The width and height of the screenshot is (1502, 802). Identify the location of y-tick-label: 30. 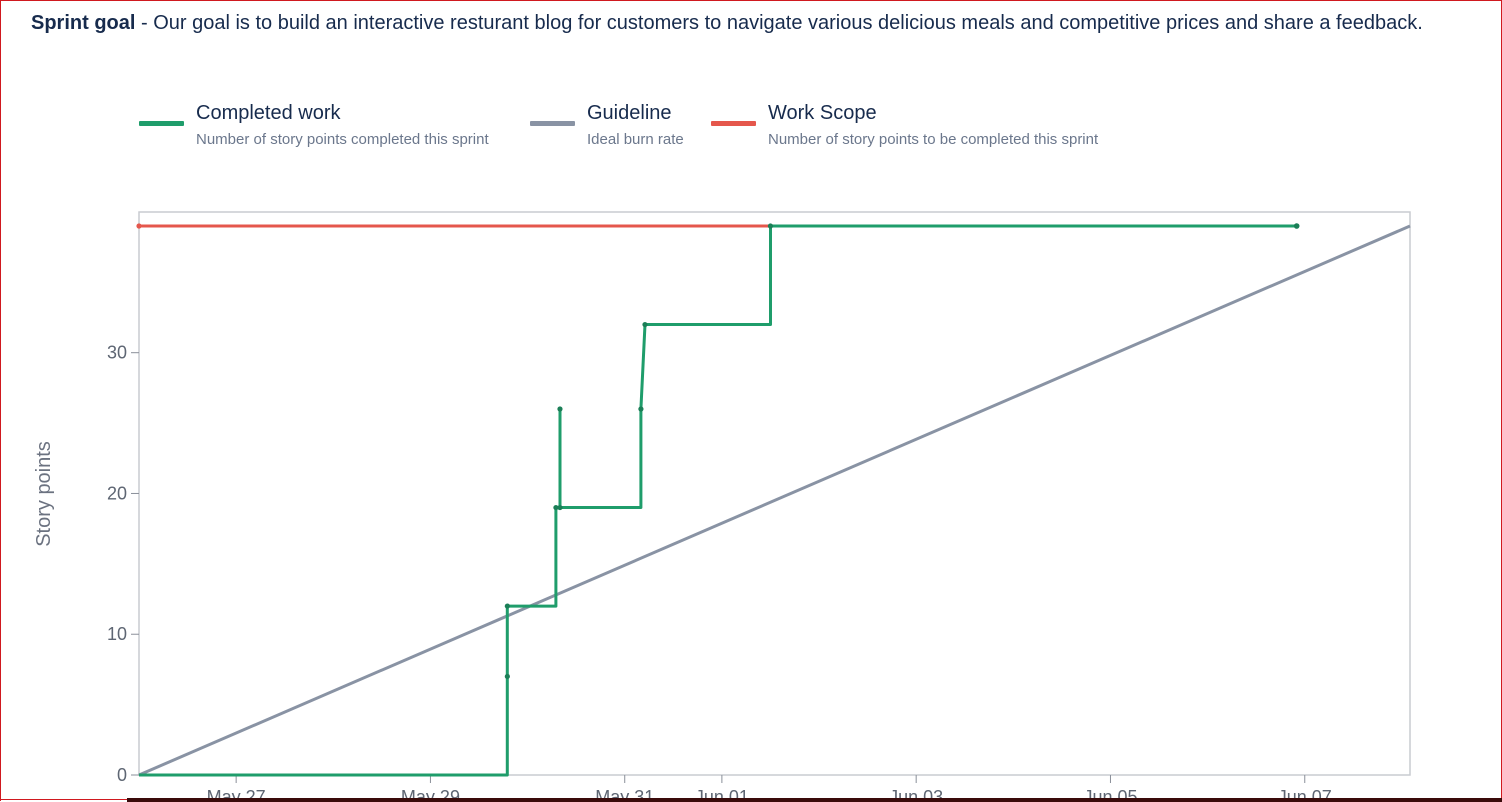
(117, 353).